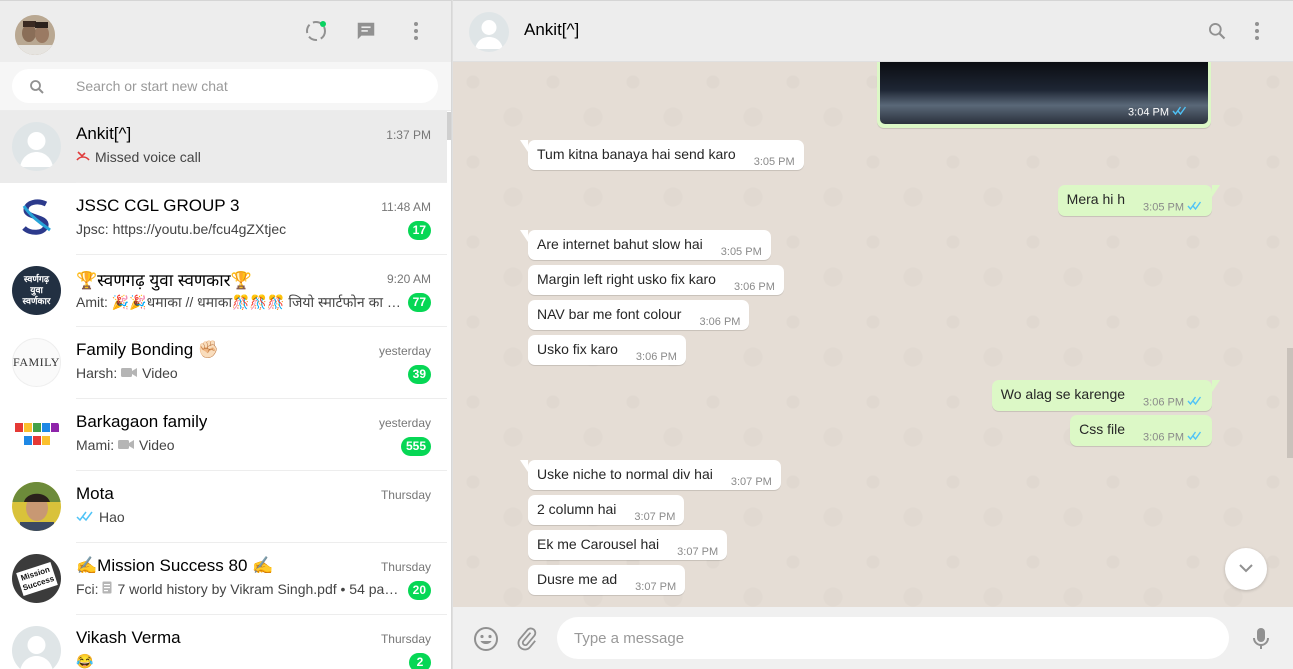 The height and width of the screenshot is (669, 1293). What do you see at coordinates (104, 133) in the screenshot?
I see `chat-name: Ankit[^]` at bounding box center [104, 133].